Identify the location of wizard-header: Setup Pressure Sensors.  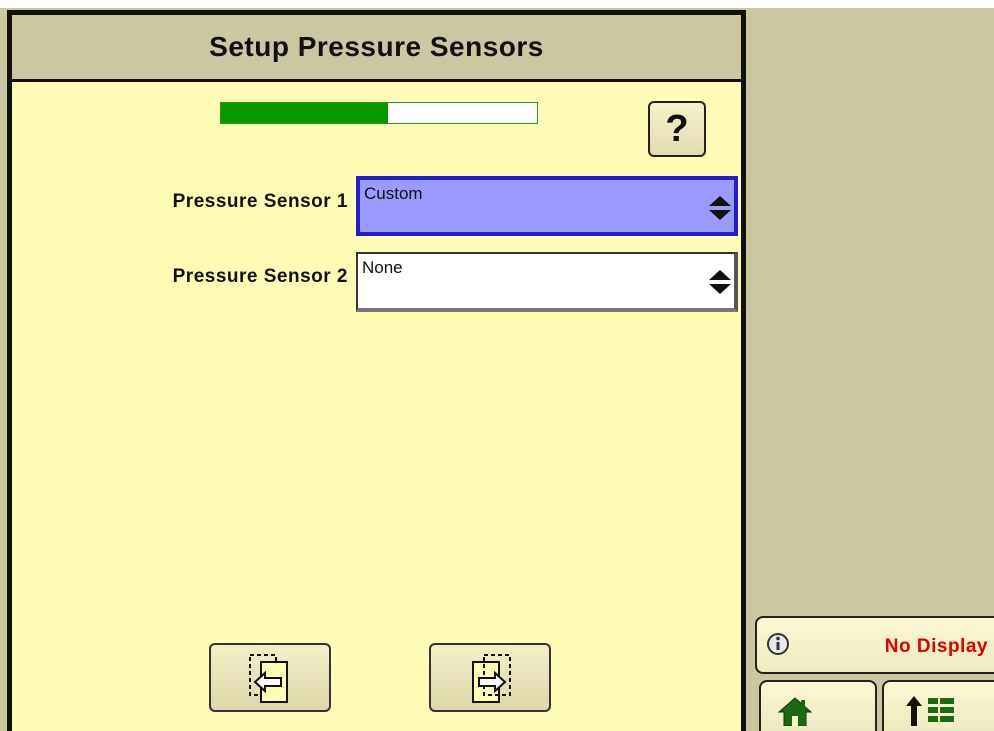
(376, 48).